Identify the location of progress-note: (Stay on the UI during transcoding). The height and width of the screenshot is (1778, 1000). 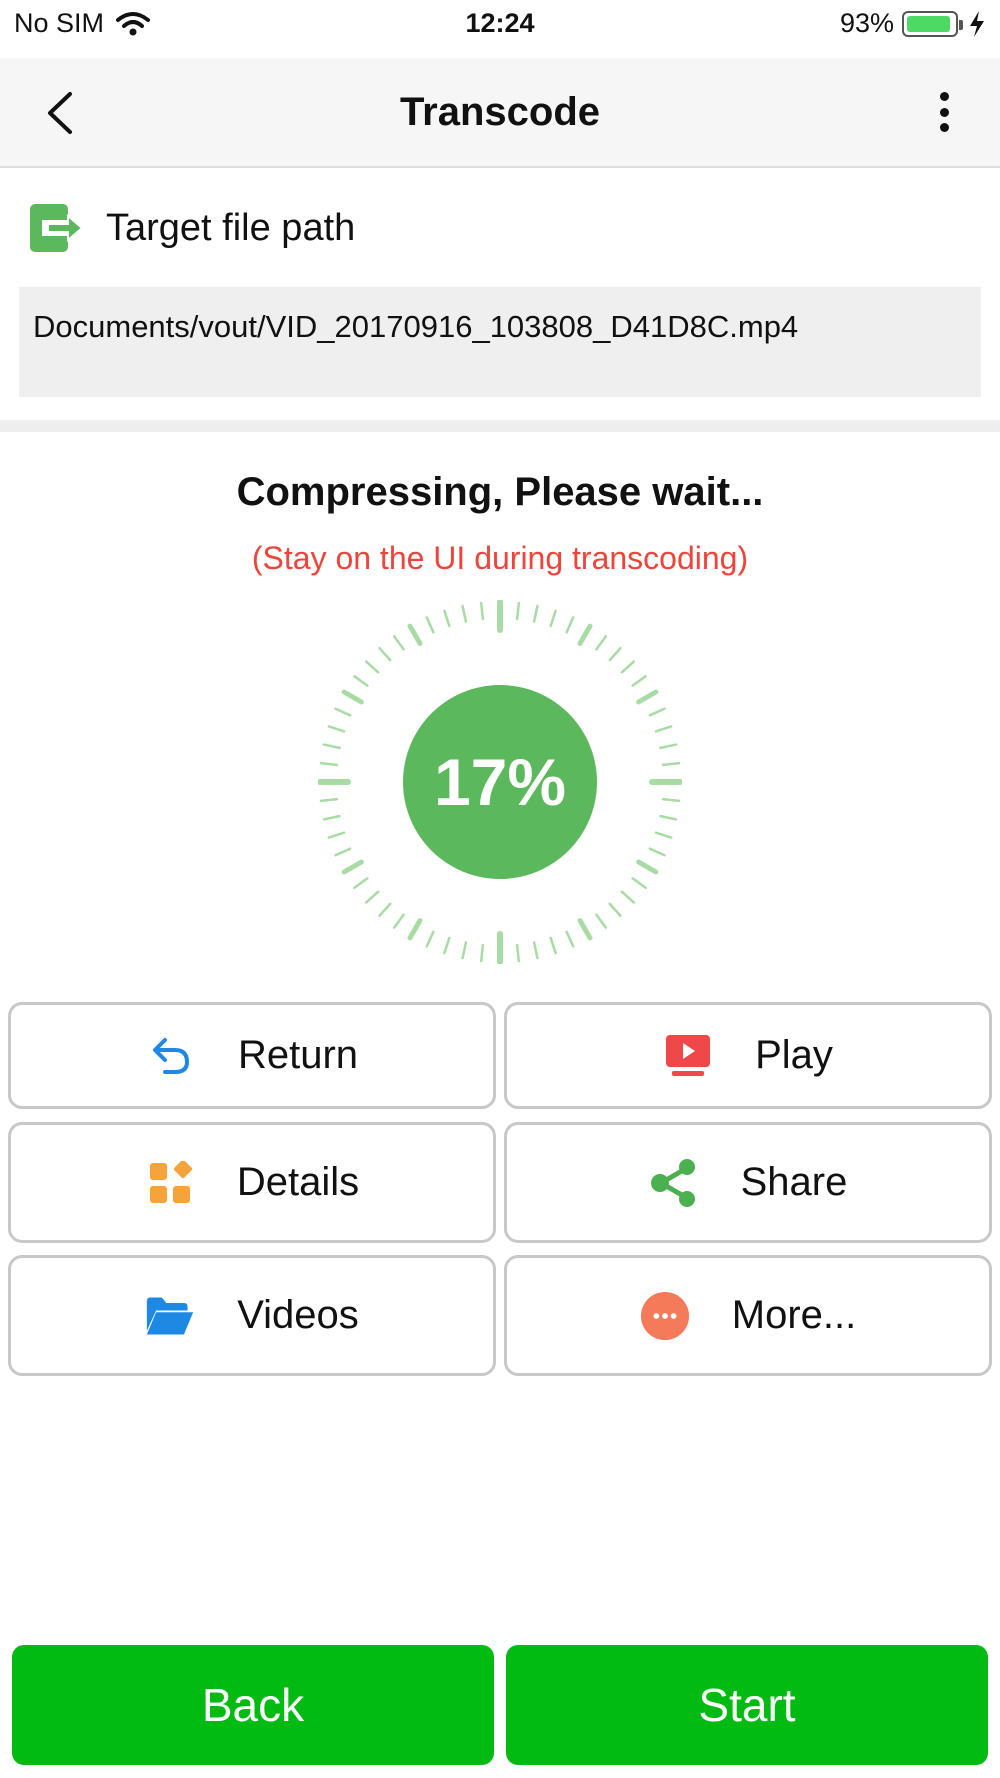
(500, 558).